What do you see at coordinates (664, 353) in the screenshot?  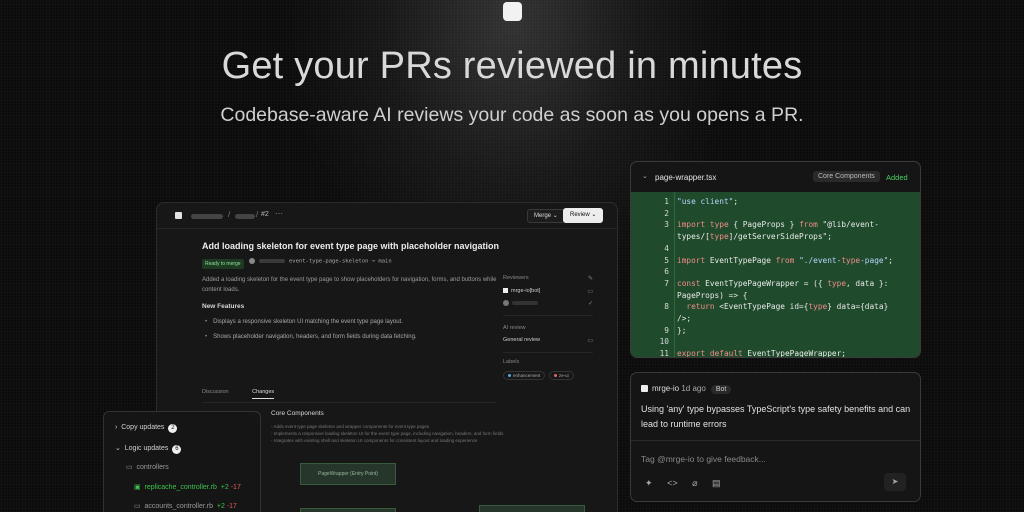 I see `line-number: 11` at bounding box center [664, 353].